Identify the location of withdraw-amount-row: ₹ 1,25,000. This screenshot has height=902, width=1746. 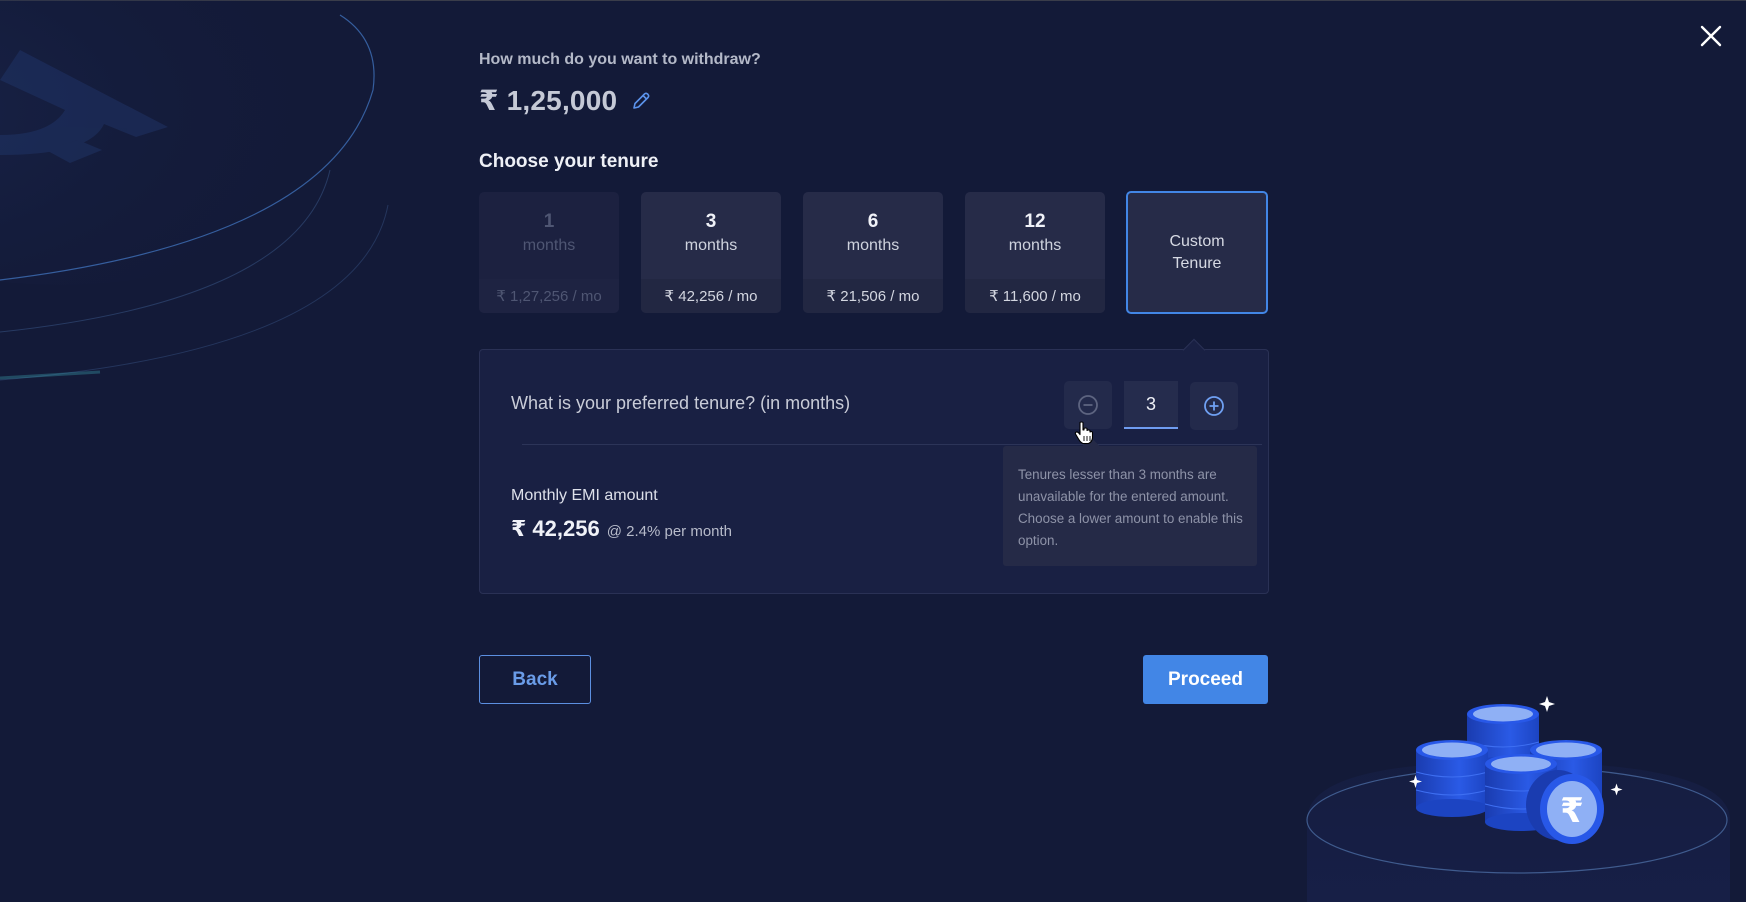
(566, 100).